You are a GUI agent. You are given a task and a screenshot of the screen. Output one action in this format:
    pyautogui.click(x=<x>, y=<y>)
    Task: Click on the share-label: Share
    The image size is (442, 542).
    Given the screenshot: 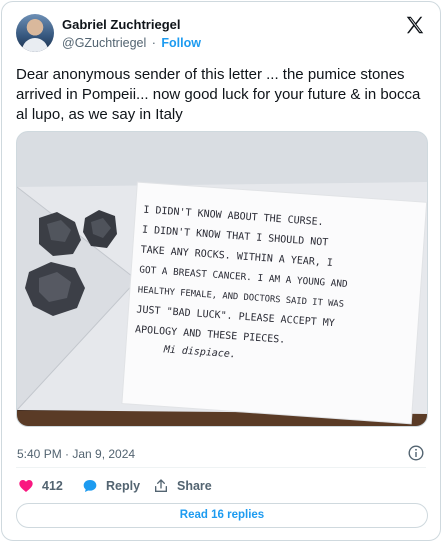 What is the action you would take?
    pyautogui.click(x=194, y=486)
    